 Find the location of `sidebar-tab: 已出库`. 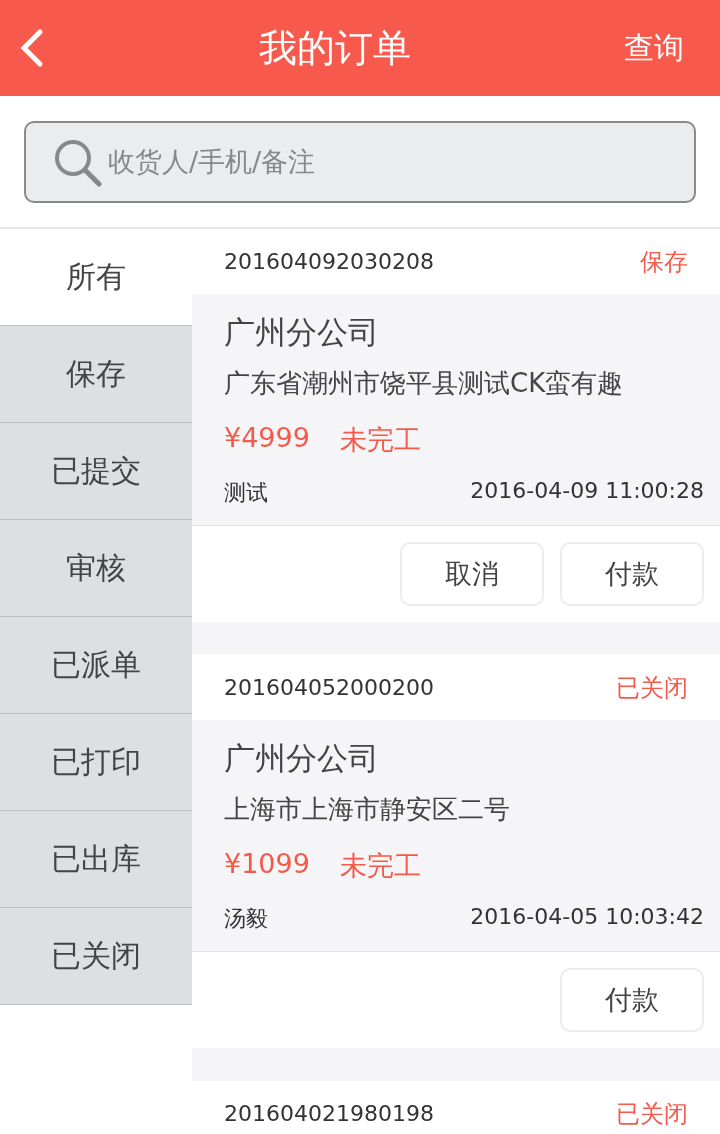

sidebar-tab: 已出库 is located at coordinates (96, 859).